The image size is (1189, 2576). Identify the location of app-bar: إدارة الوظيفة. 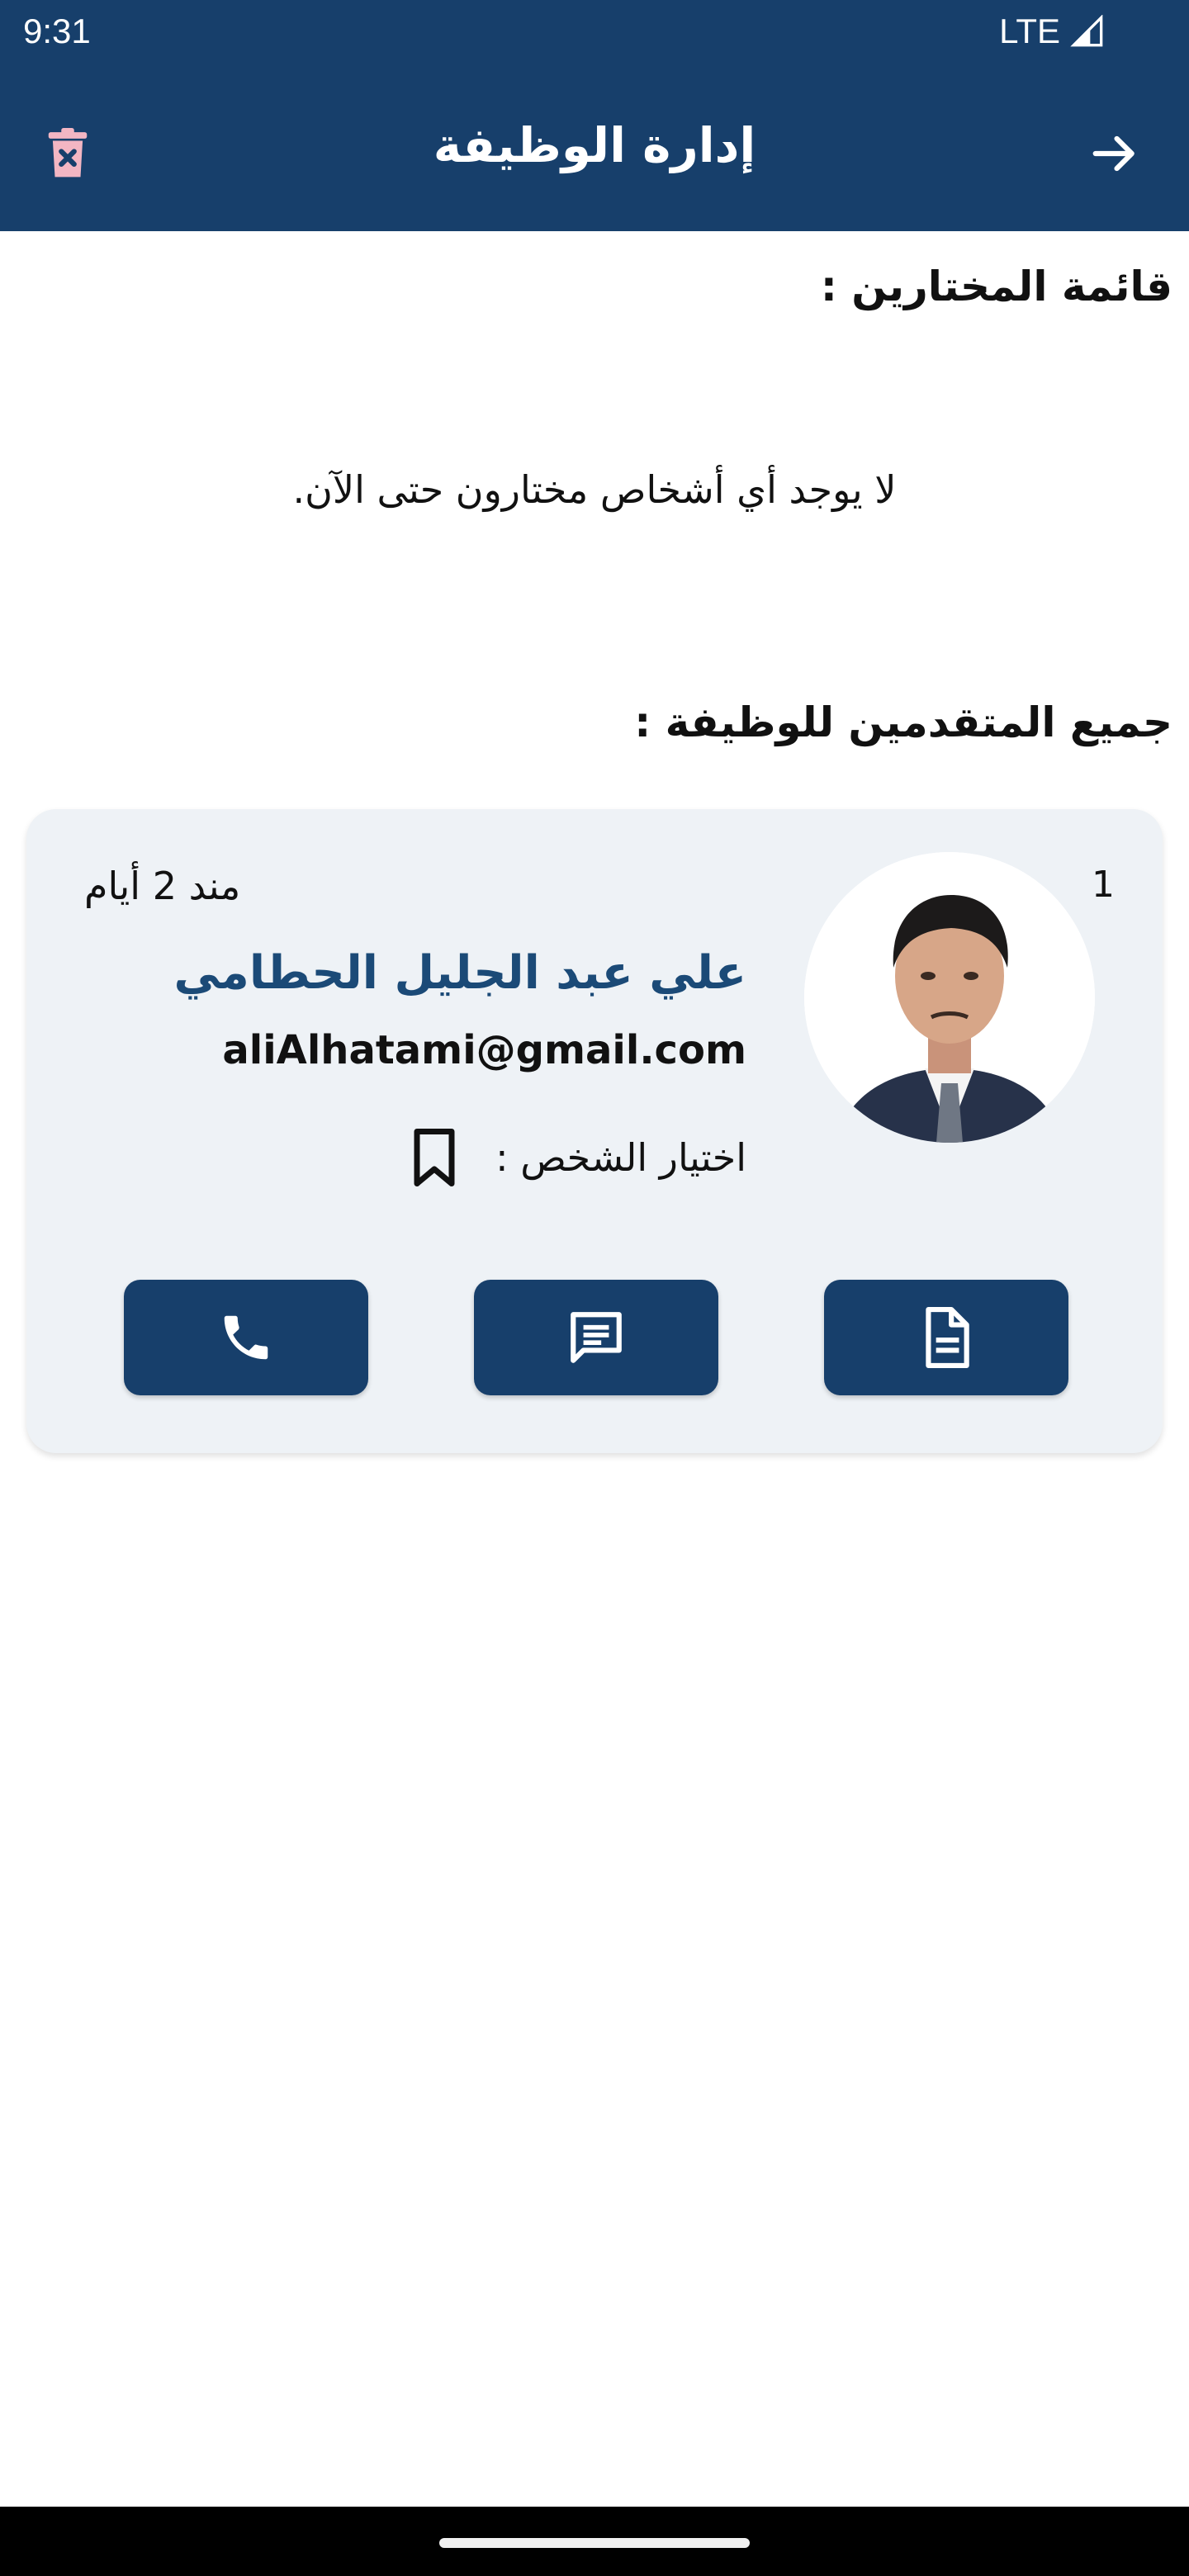
(594, 150).